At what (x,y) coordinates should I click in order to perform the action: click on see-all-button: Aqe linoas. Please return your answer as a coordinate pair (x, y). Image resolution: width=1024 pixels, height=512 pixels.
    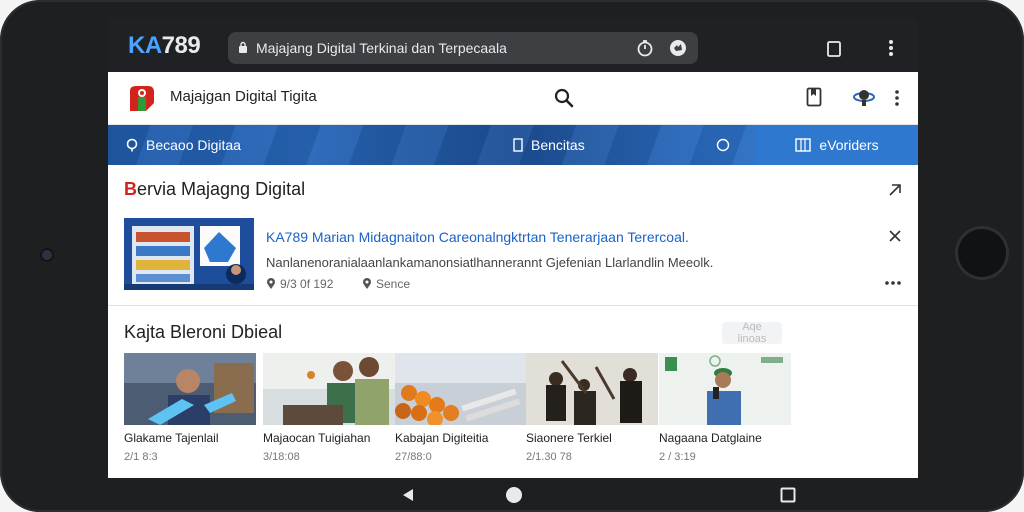
    Looking at the image, I should click on (752, 333).